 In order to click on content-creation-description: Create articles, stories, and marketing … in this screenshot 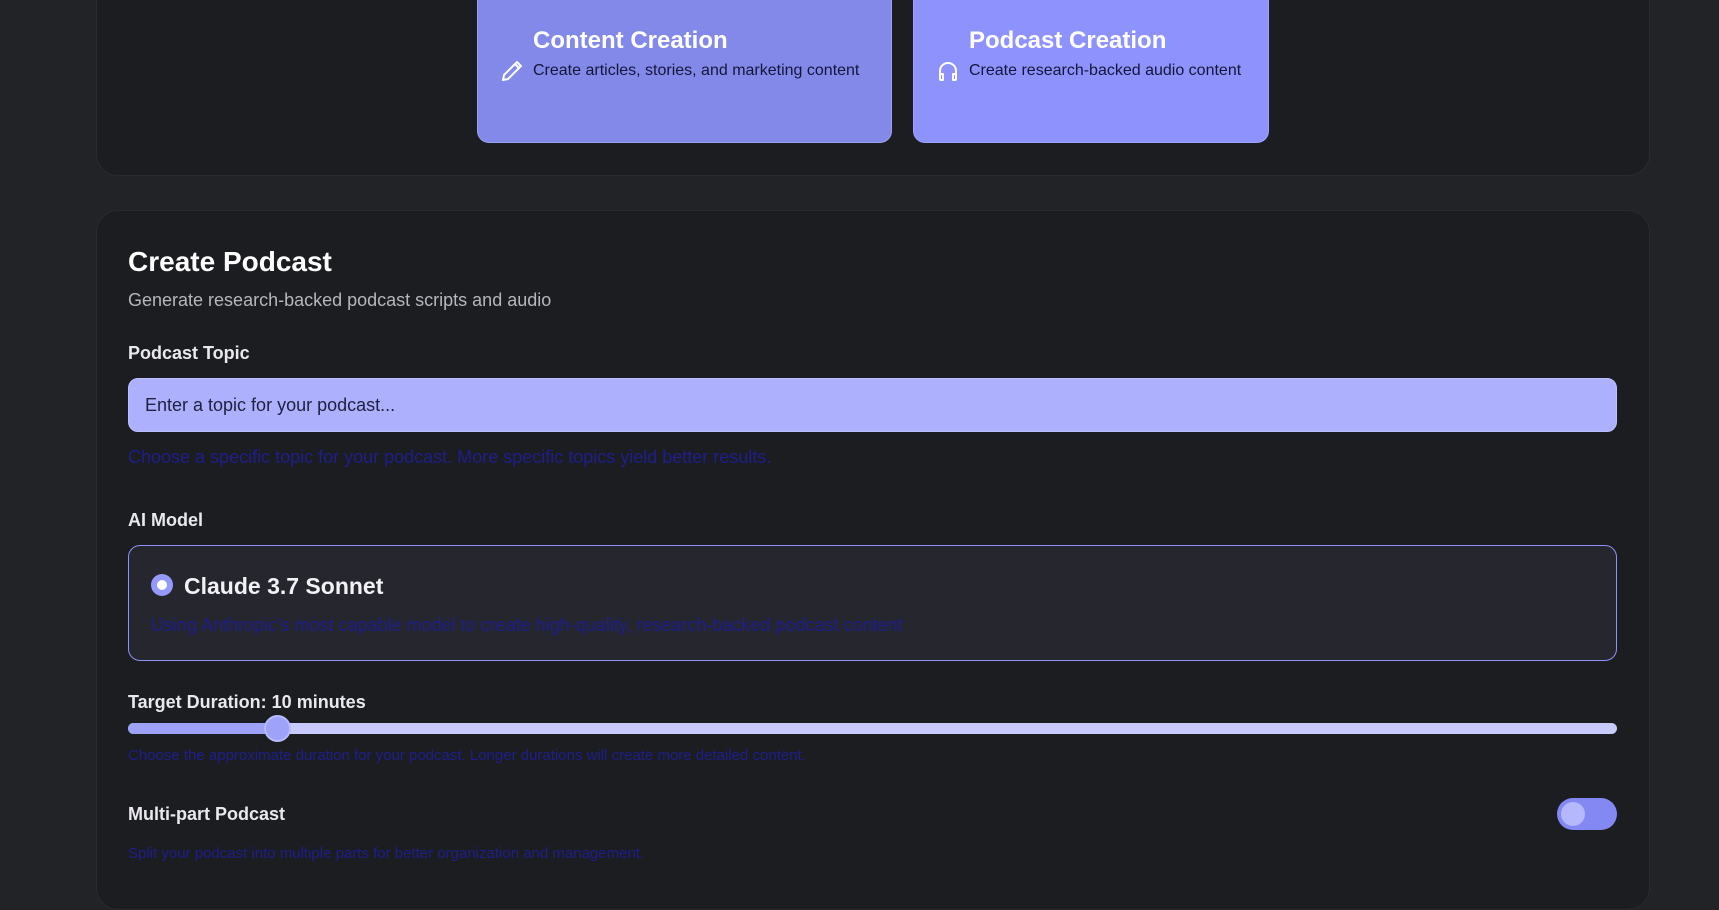, I will do `click(696, 70)`.